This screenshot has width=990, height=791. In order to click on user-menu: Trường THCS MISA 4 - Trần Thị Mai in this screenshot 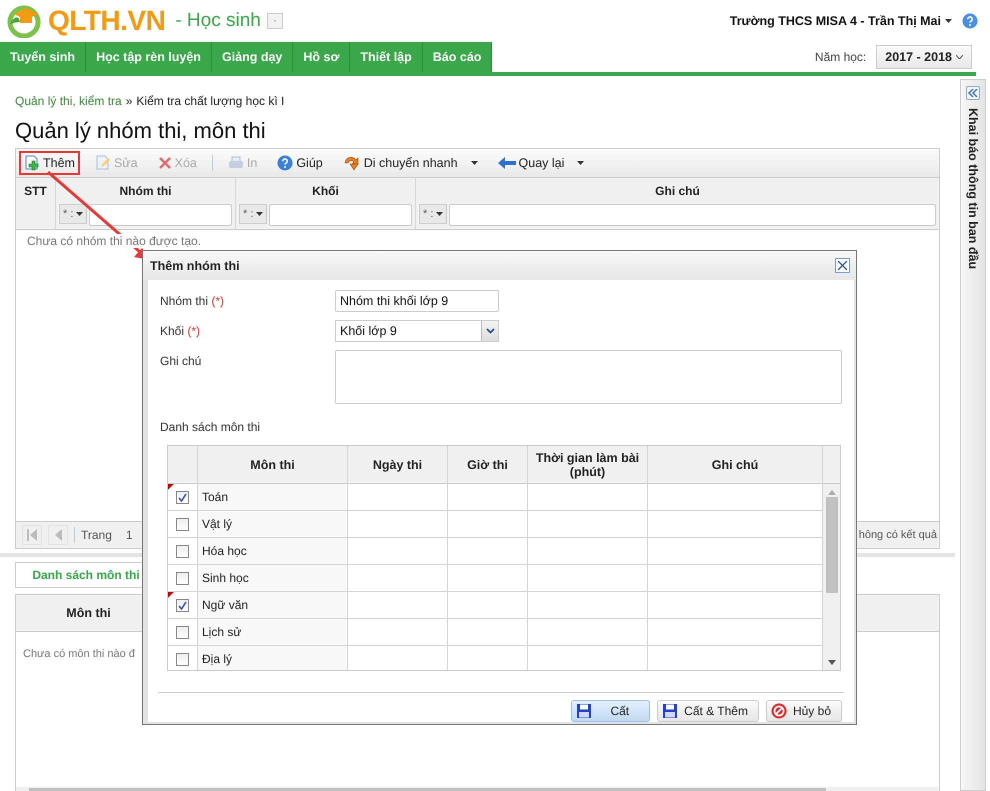, I will do `click(835, 21)`.